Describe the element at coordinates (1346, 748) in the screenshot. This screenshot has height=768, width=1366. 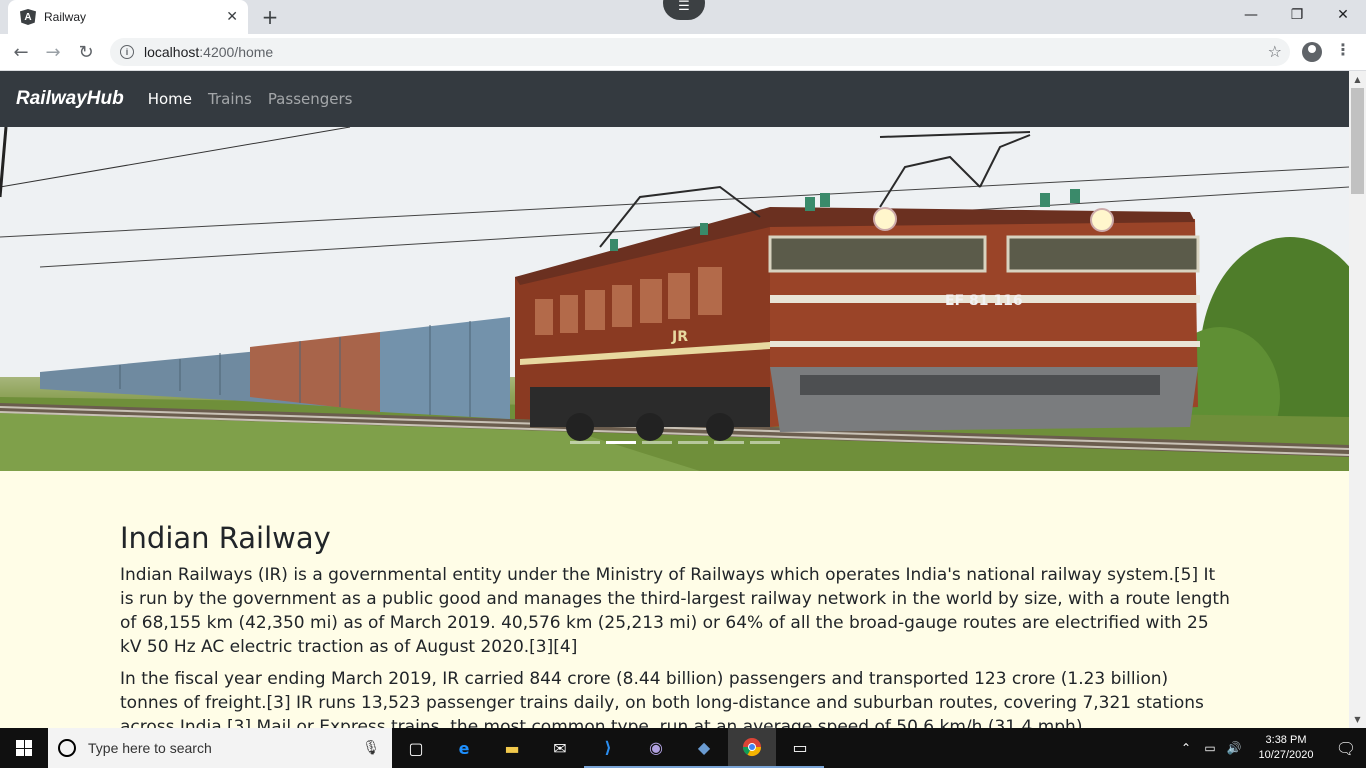
I see `notification-icon: 🗨` at that location.